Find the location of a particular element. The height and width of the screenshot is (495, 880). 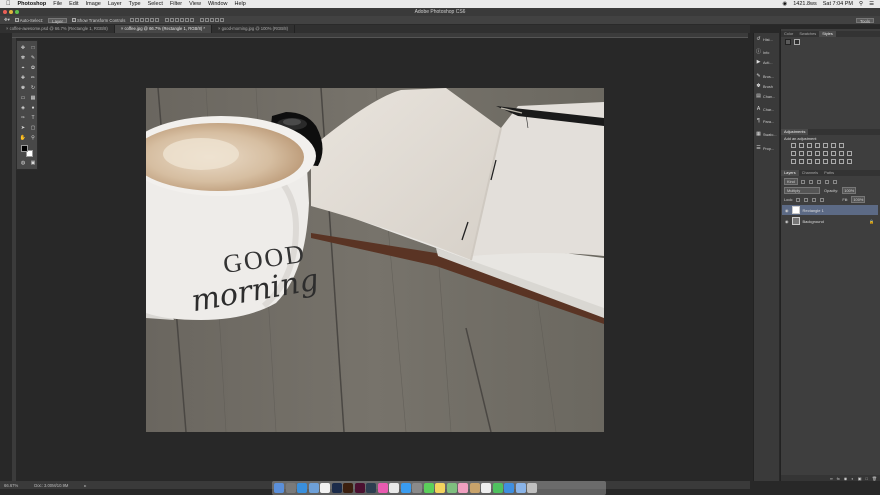

wifi-icon: ◉ is located at coordinates (784, 4).